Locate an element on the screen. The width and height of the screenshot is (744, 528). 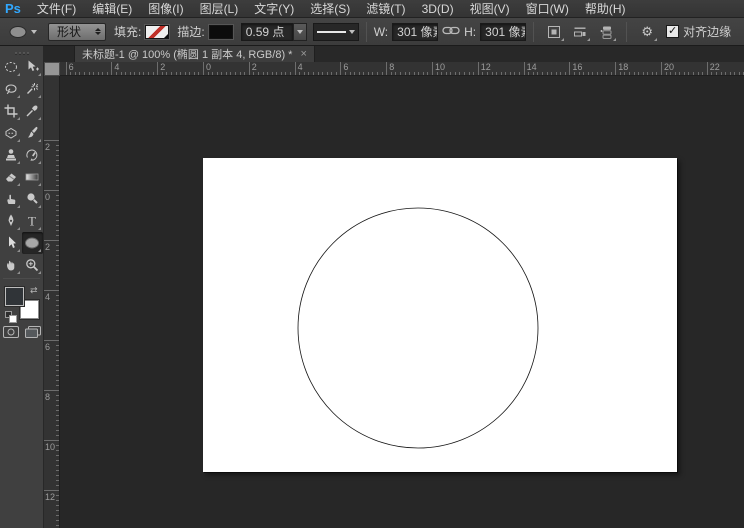
align-edges-checkbox: ✓ is located at coordinates (673, 31).